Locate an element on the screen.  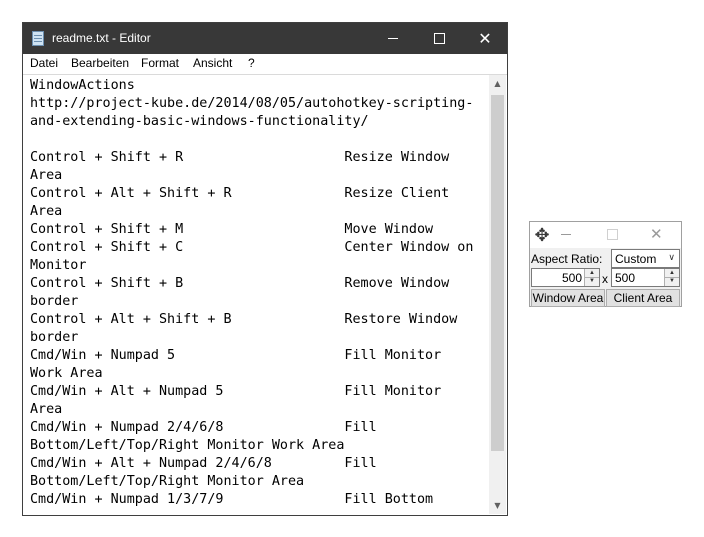
width-spin-buttons: ▲ ▼ is located at coordinates (591, 277).